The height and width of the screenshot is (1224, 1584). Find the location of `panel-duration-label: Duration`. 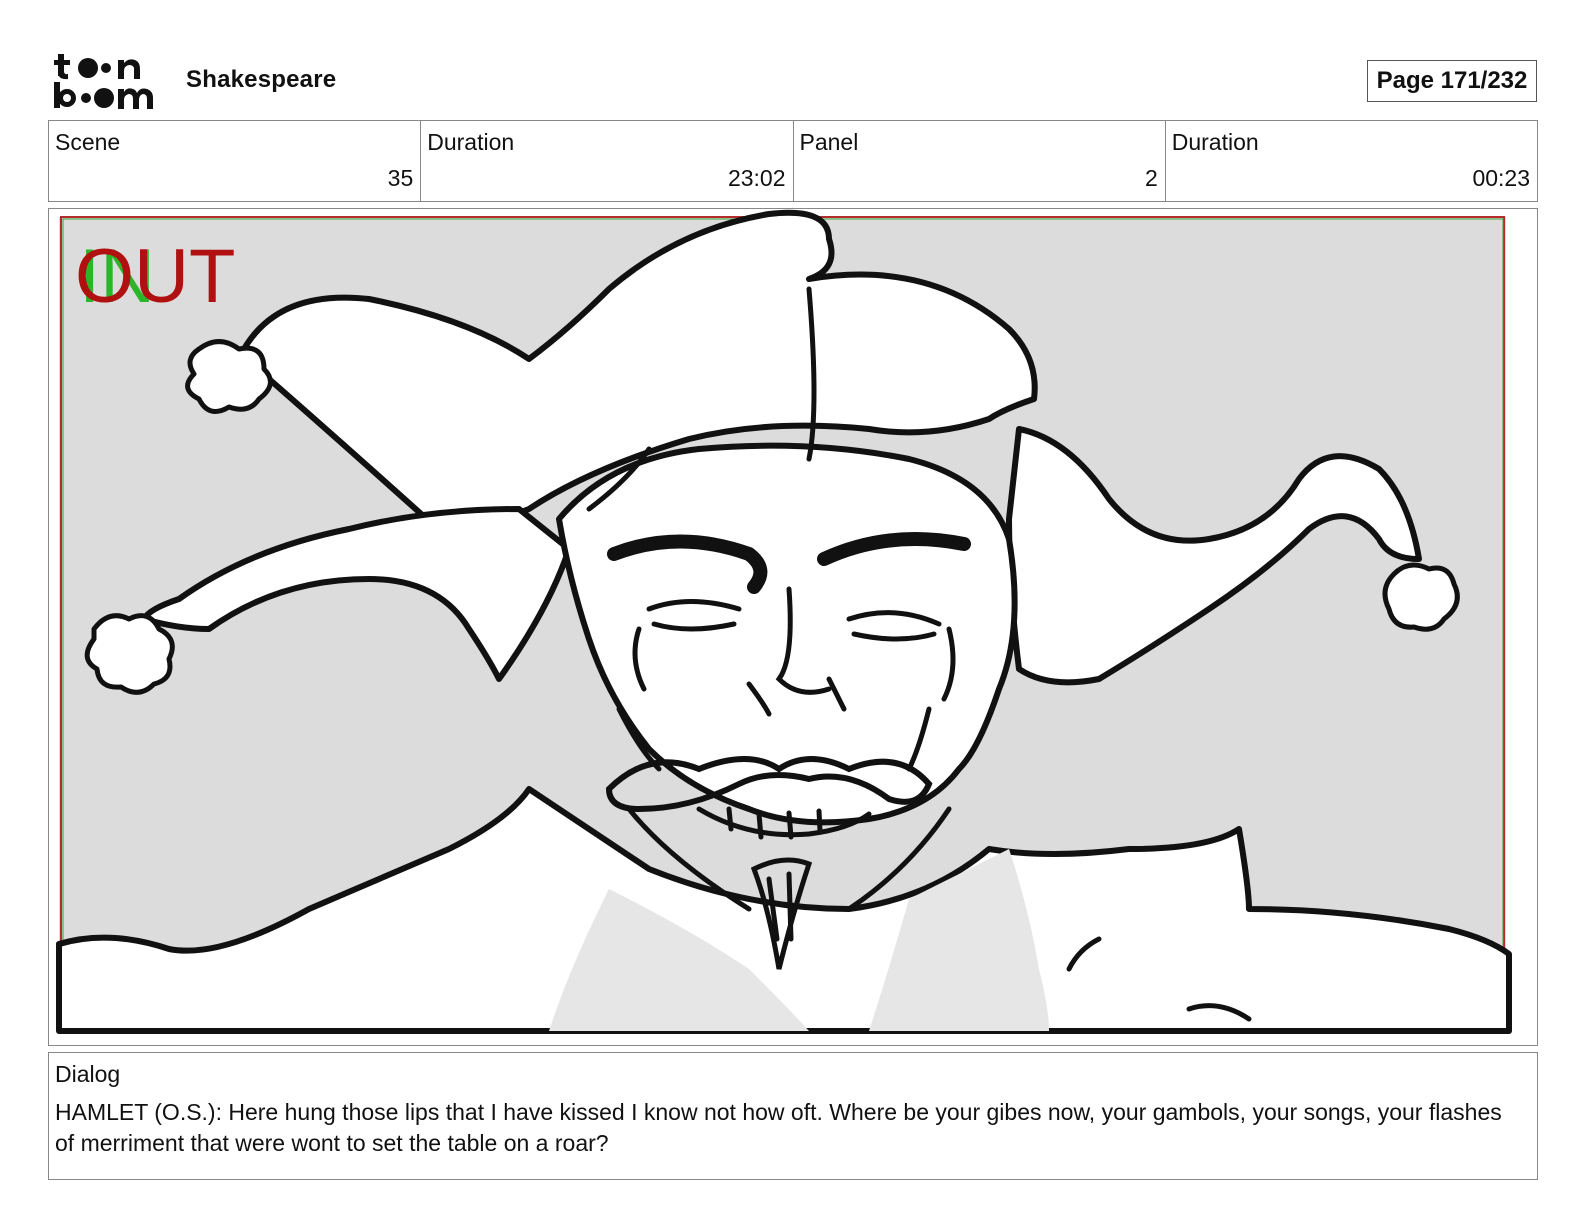

panel-duration-label: Duration is located at coordinates (1215, 142).